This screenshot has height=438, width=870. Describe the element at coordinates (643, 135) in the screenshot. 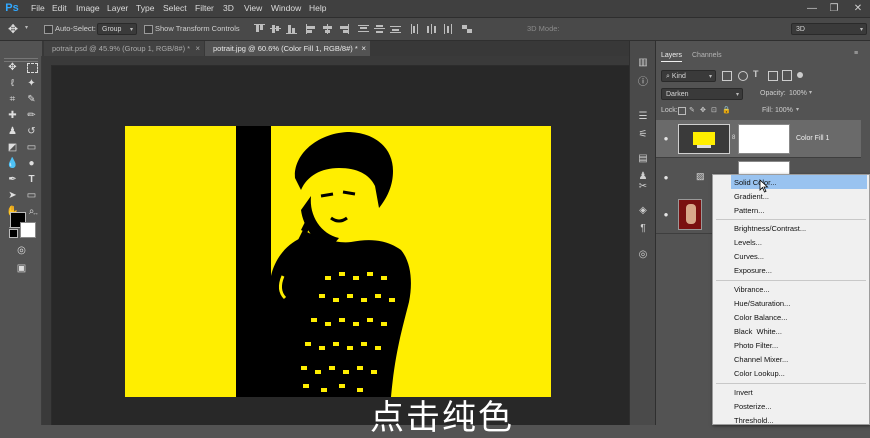

I see `styles-panel-icon: ⚟` at that location.